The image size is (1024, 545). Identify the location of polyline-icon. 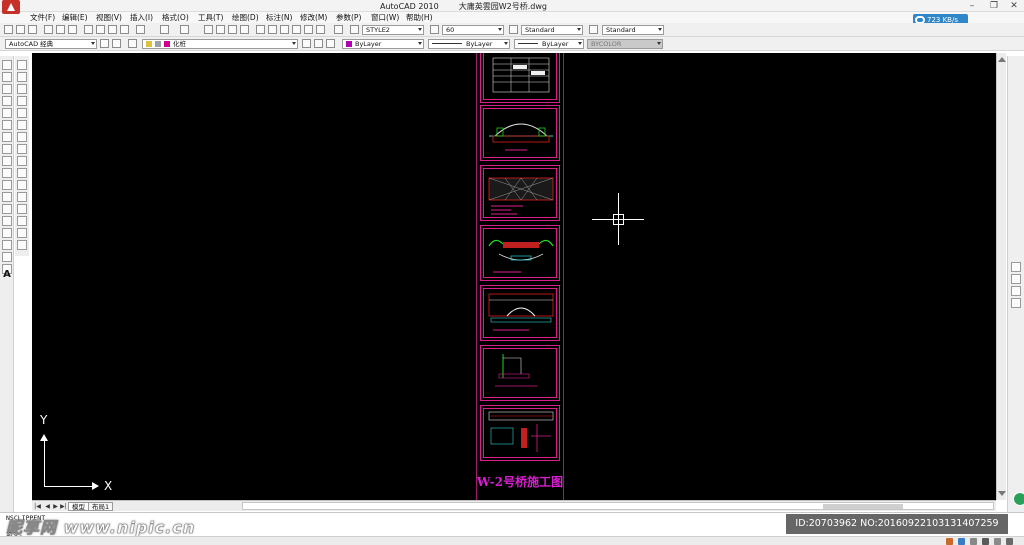
(7, 89).